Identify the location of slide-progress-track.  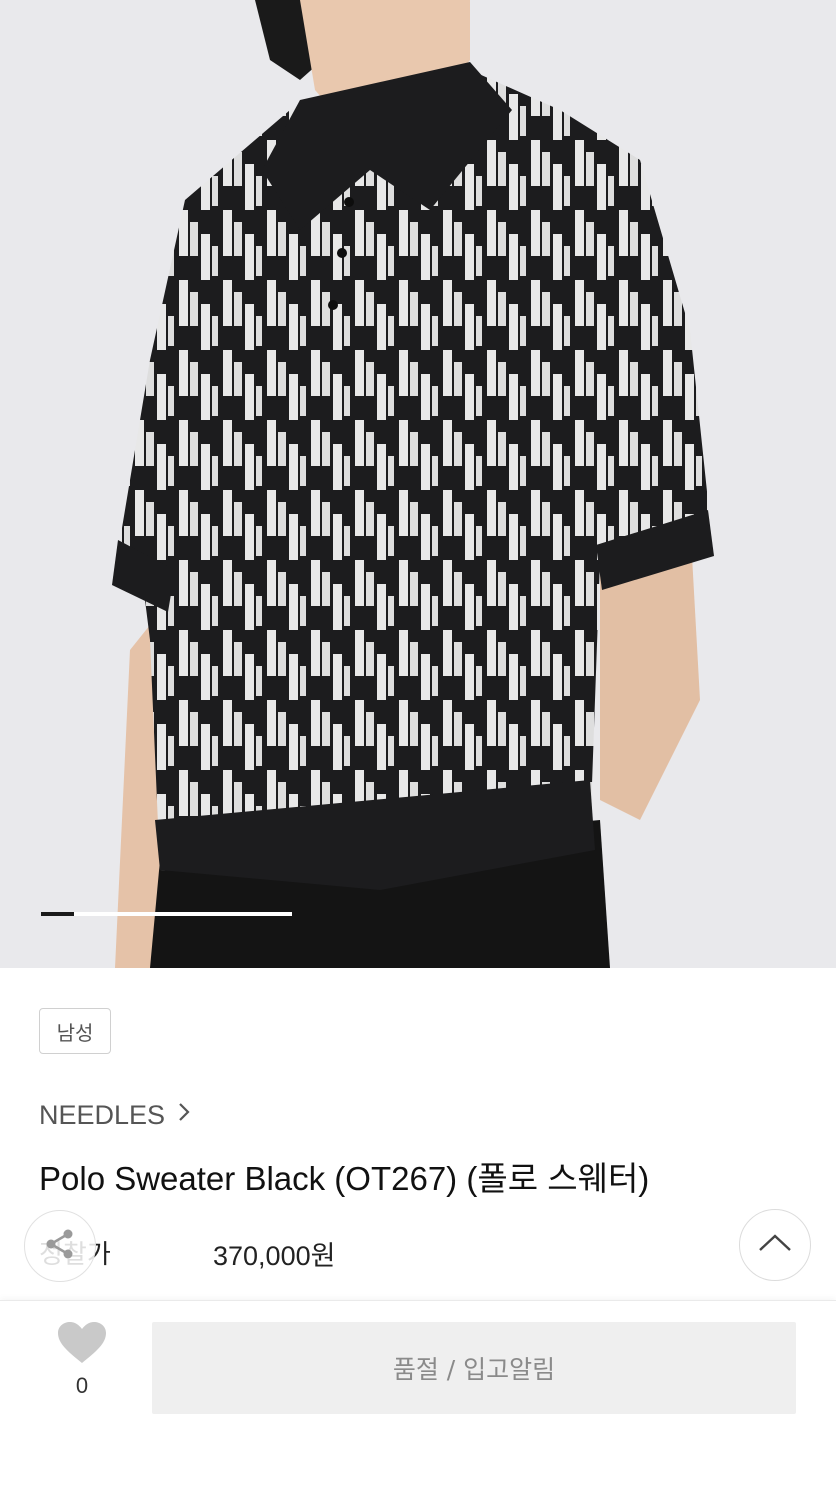
(166, 914).